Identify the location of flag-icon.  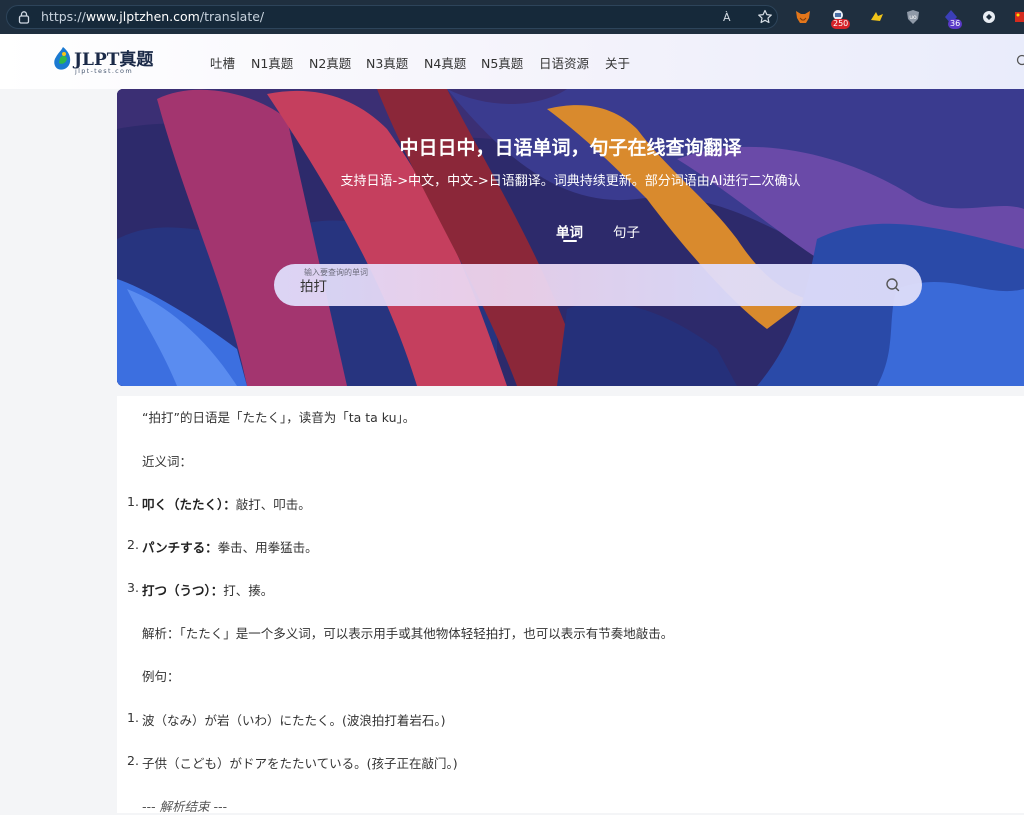
(1018, 17).